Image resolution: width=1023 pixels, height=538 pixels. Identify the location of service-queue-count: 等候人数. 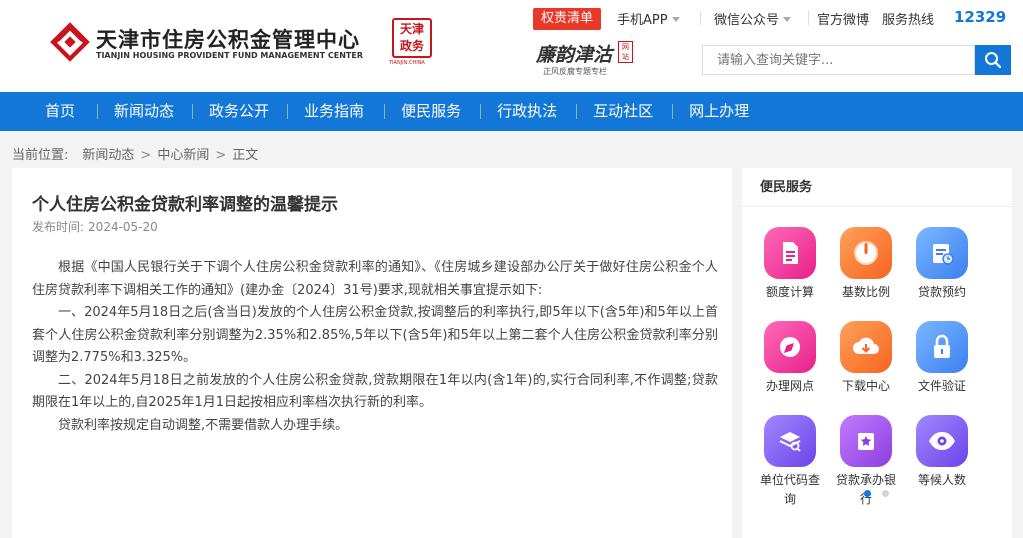
(942, 452).